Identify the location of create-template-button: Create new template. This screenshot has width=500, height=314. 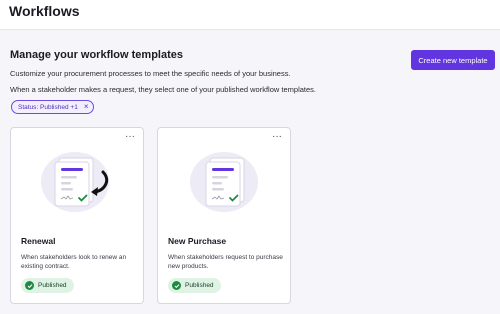
(453, 60).